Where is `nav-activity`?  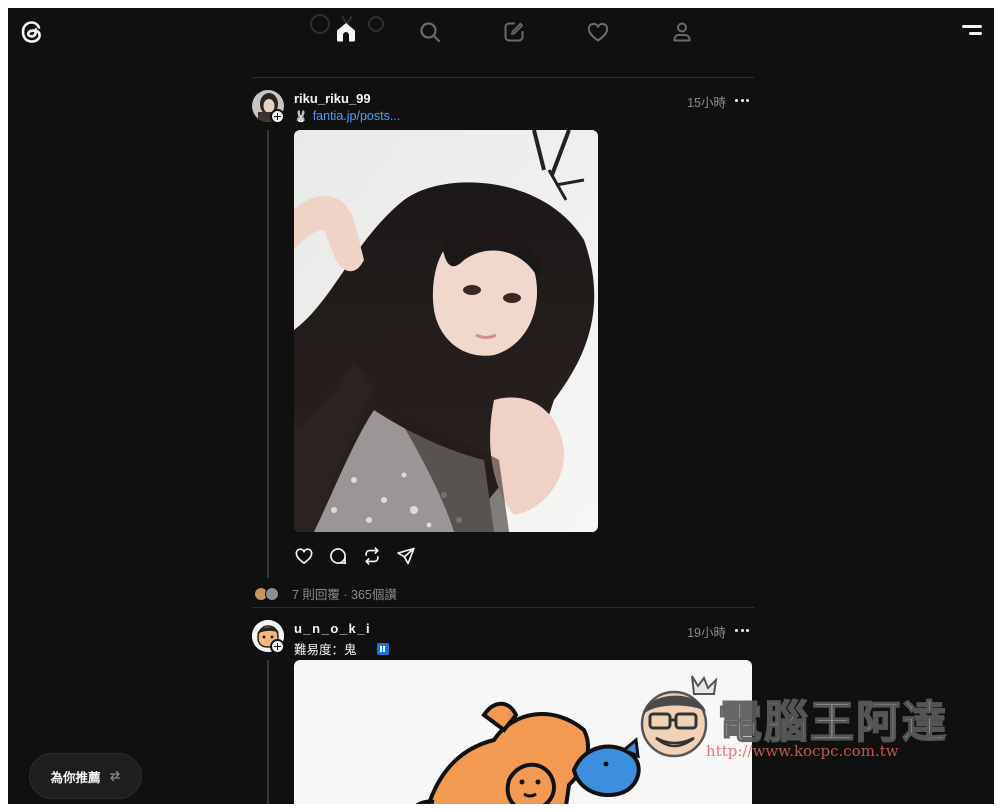
nav-activity is located at coordinates (598, 32).